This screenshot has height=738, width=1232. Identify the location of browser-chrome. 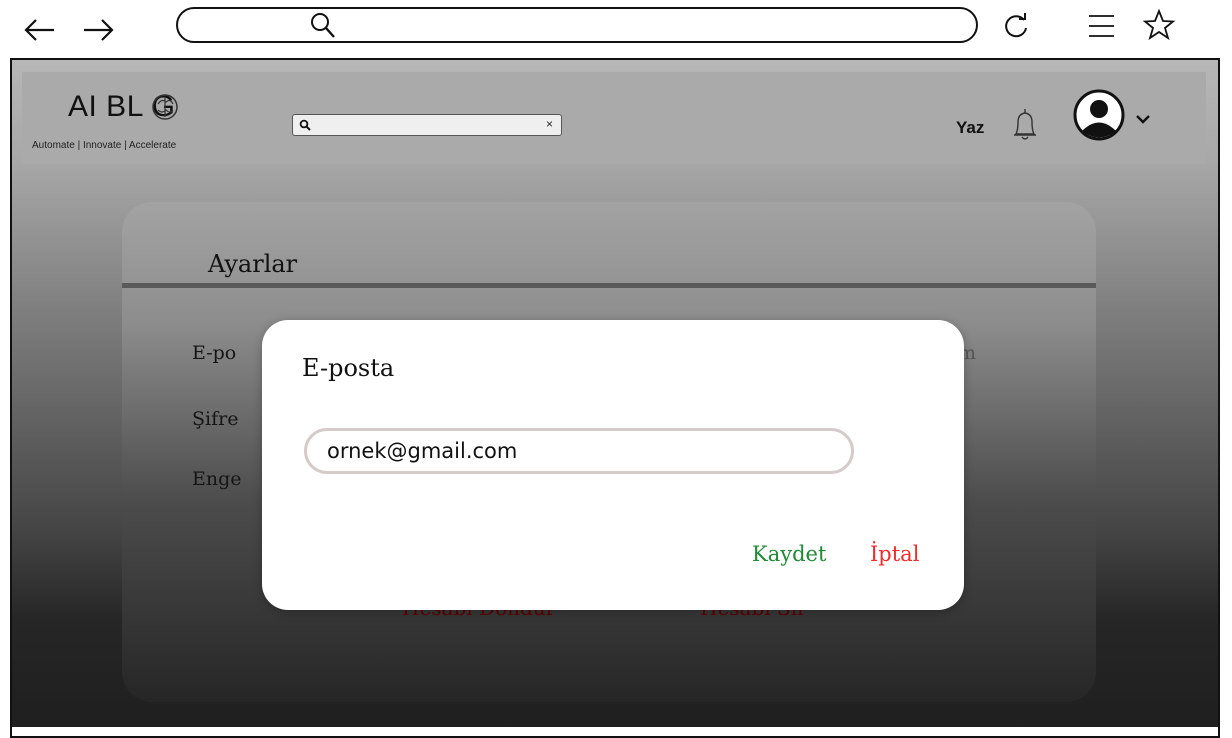
(616, 30).